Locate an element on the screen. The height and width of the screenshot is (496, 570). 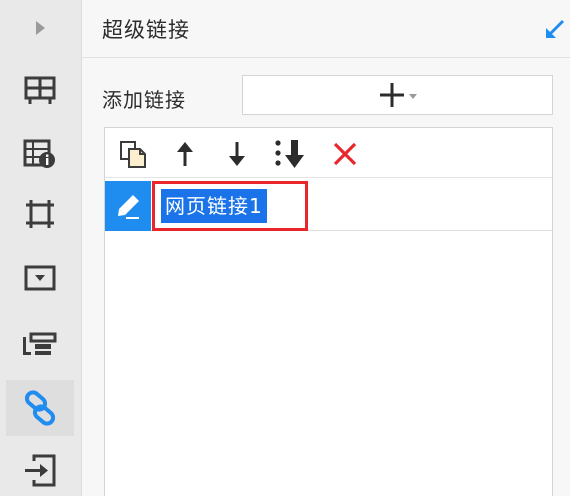
add-link-label: 添加链接 is located at coordinates (144, 100).